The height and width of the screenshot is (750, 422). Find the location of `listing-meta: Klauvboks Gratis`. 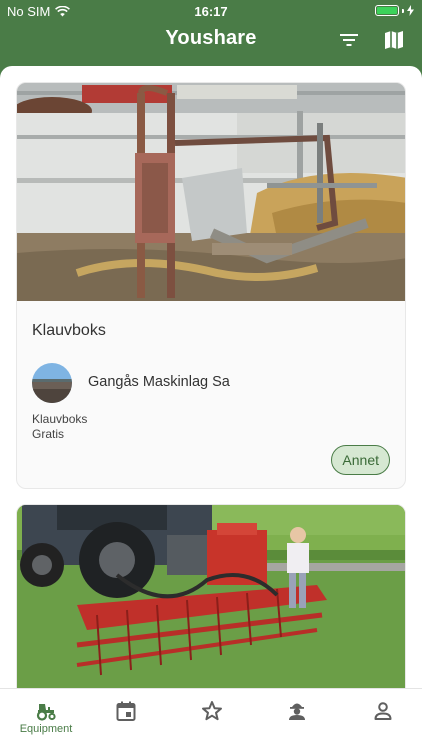

listing-meta: Klauvboks Gratis is located at coordinates (59, 427).